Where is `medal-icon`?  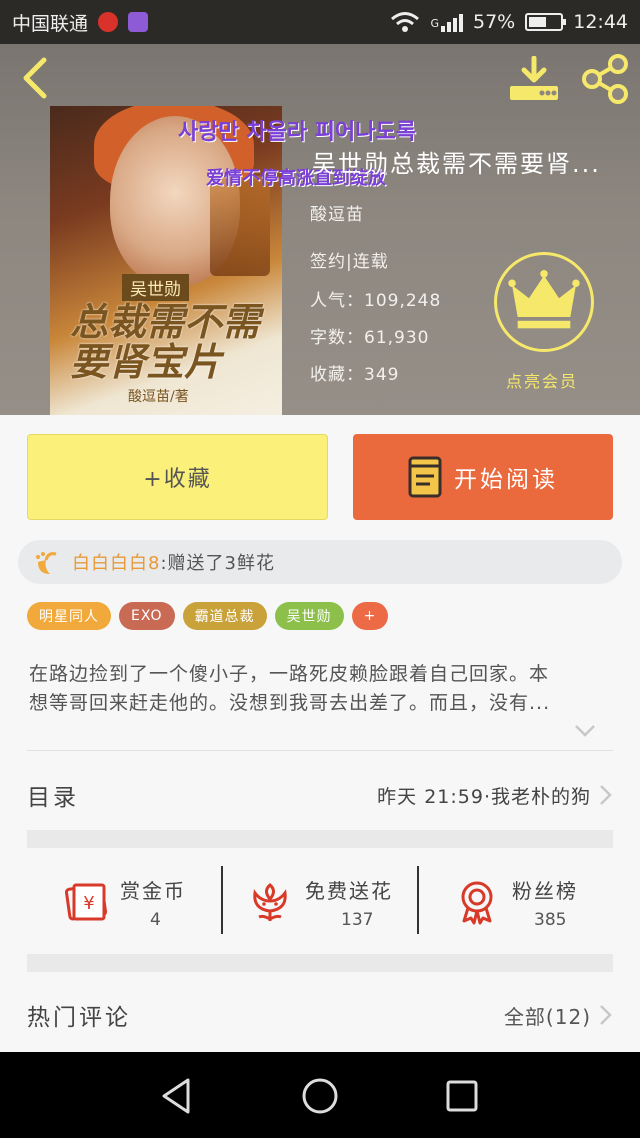 medal-icon is located at coordinates (477, 903).